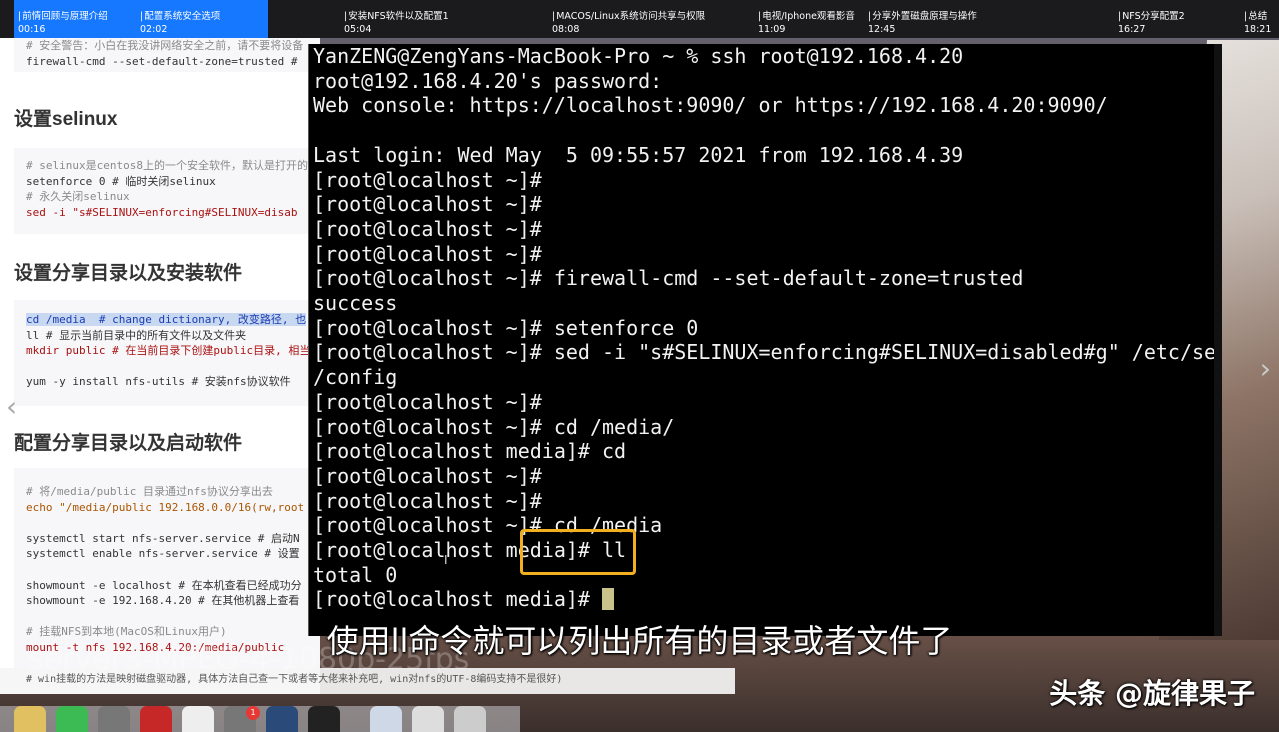 This screenshot has height=732, width=1279. I want to click on section-title-config-share: 配置分享目录以及启动软件, so click(128, 443).